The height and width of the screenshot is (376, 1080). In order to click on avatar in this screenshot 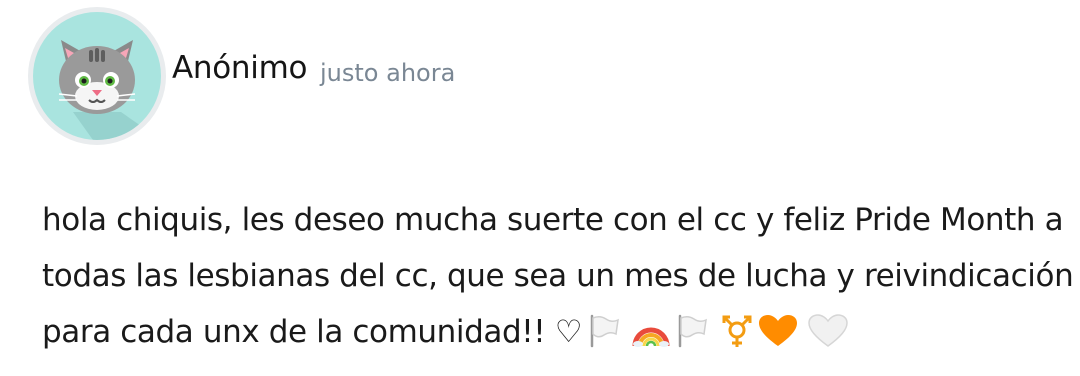, I will do `click(97, 76)`.